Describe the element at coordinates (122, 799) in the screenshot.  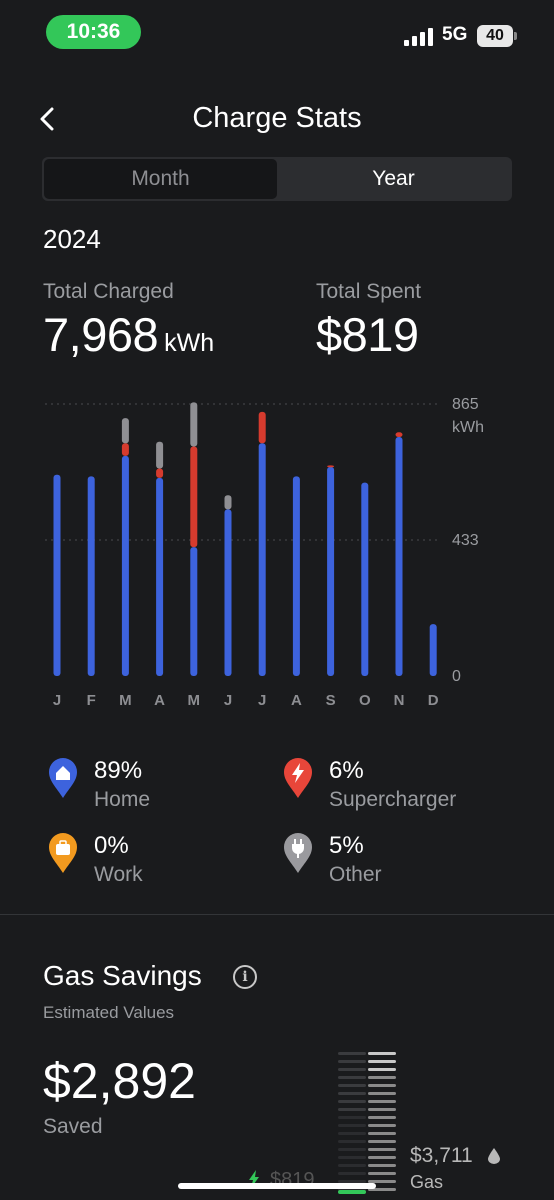
I see `legend-home-label: Home` at that location.